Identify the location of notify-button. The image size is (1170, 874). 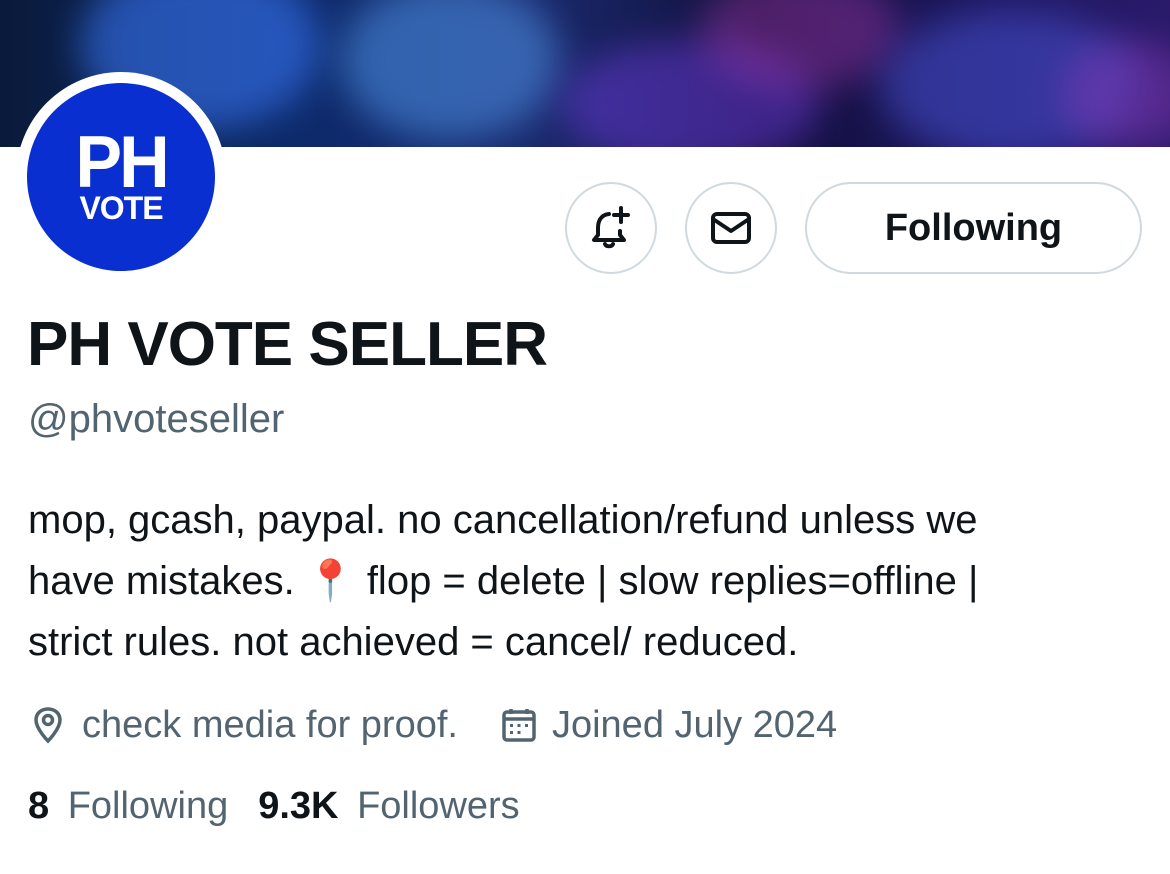
(611, 228).